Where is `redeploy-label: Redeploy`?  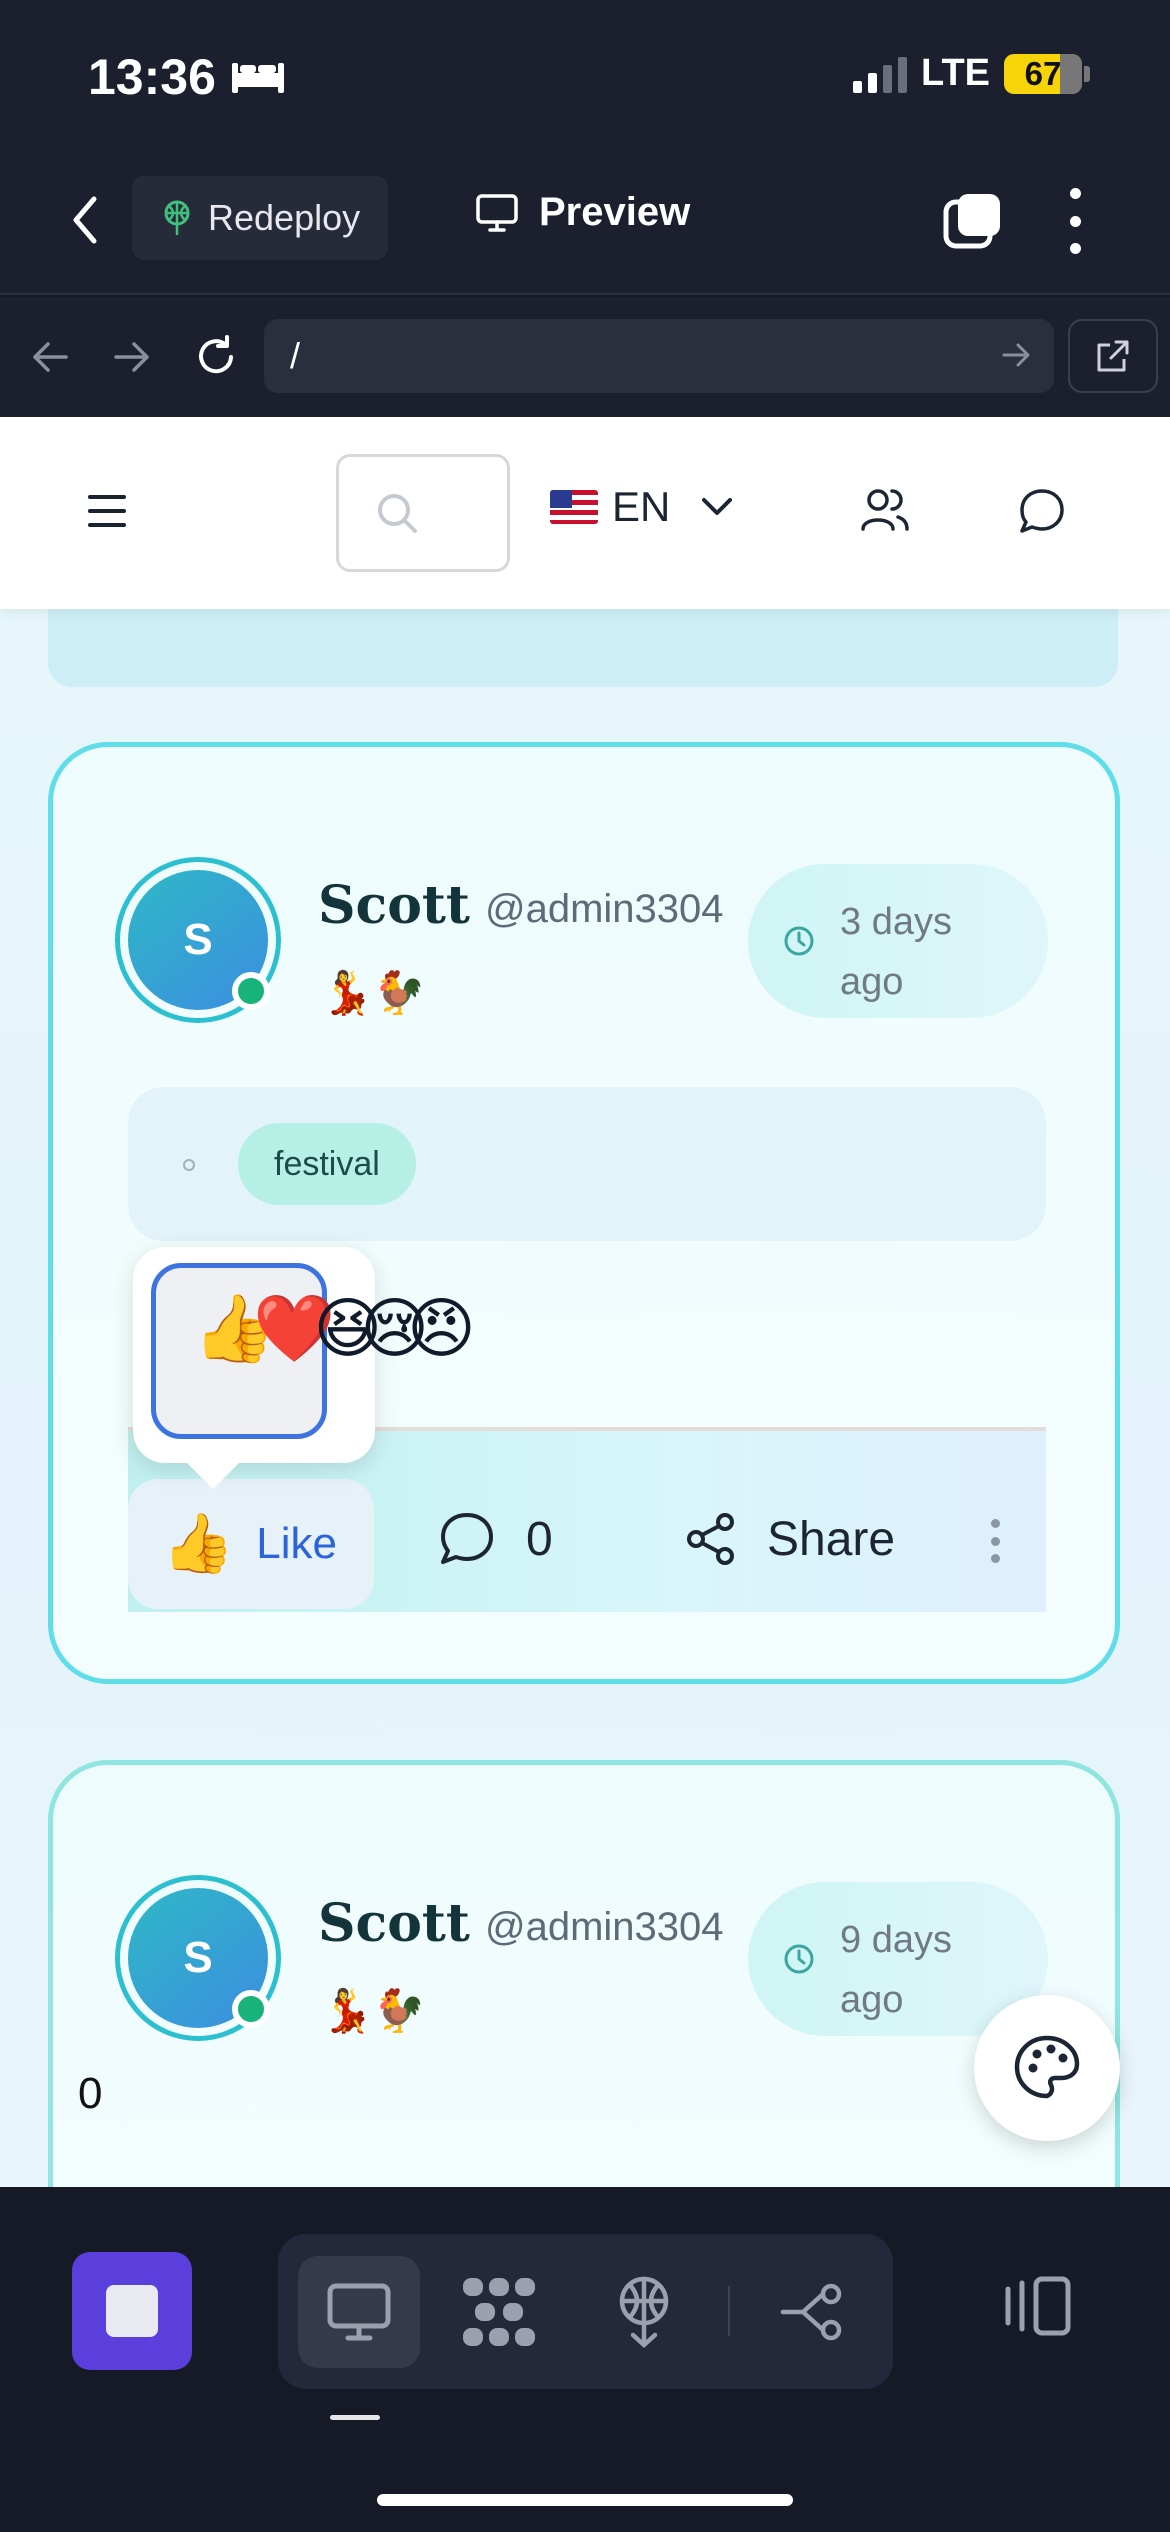 redeploy-label: Redeploy is located at coordinates (284, 217).